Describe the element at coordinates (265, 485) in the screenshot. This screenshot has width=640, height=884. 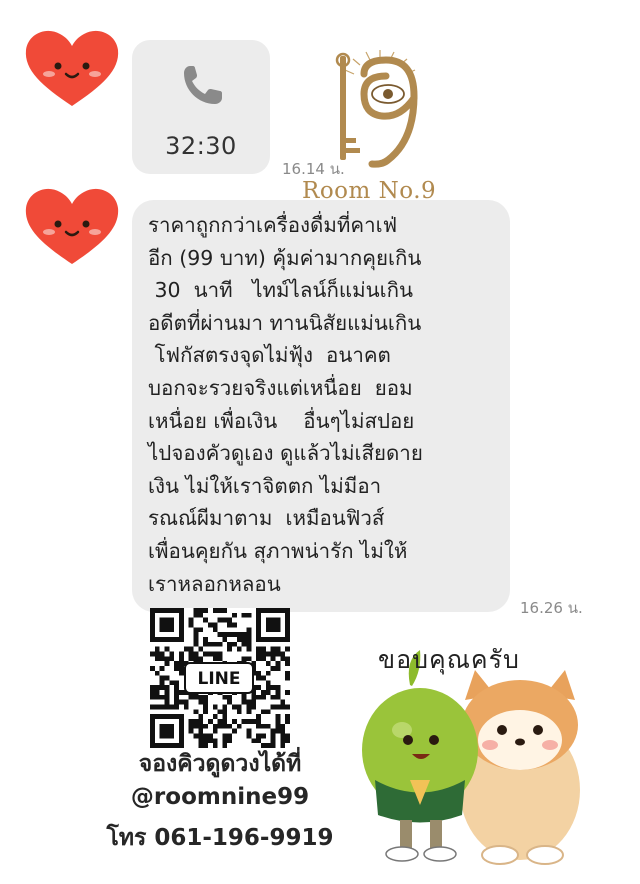
I see `message-line: เงิน ไม่ให้เราจิตตก ไม่มีอา` at that location.